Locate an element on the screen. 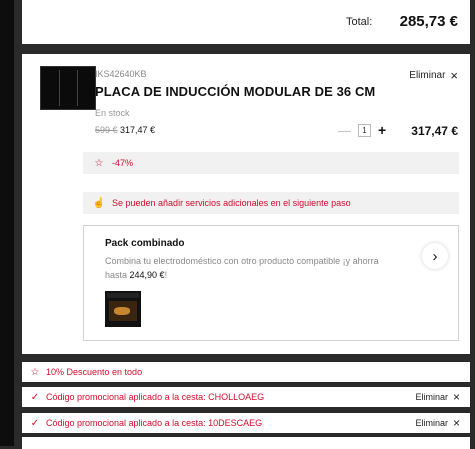 The height and width of the screenshot is (449, 475). old-price: 599 € is located at coordinates (106, 130).